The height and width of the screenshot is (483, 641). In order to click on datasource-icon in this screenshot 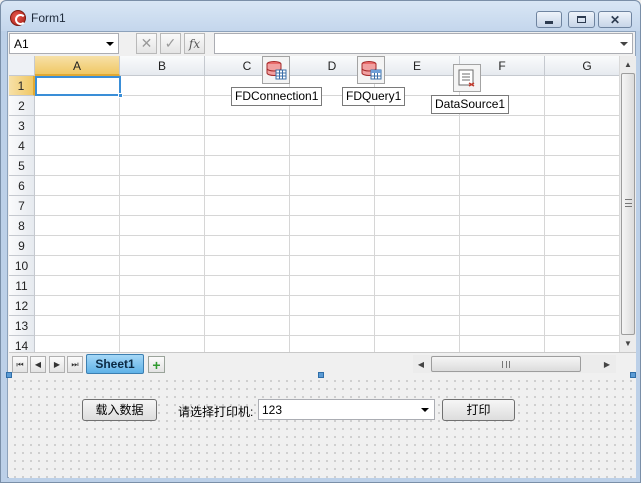, I will do `click(467, 78)`.